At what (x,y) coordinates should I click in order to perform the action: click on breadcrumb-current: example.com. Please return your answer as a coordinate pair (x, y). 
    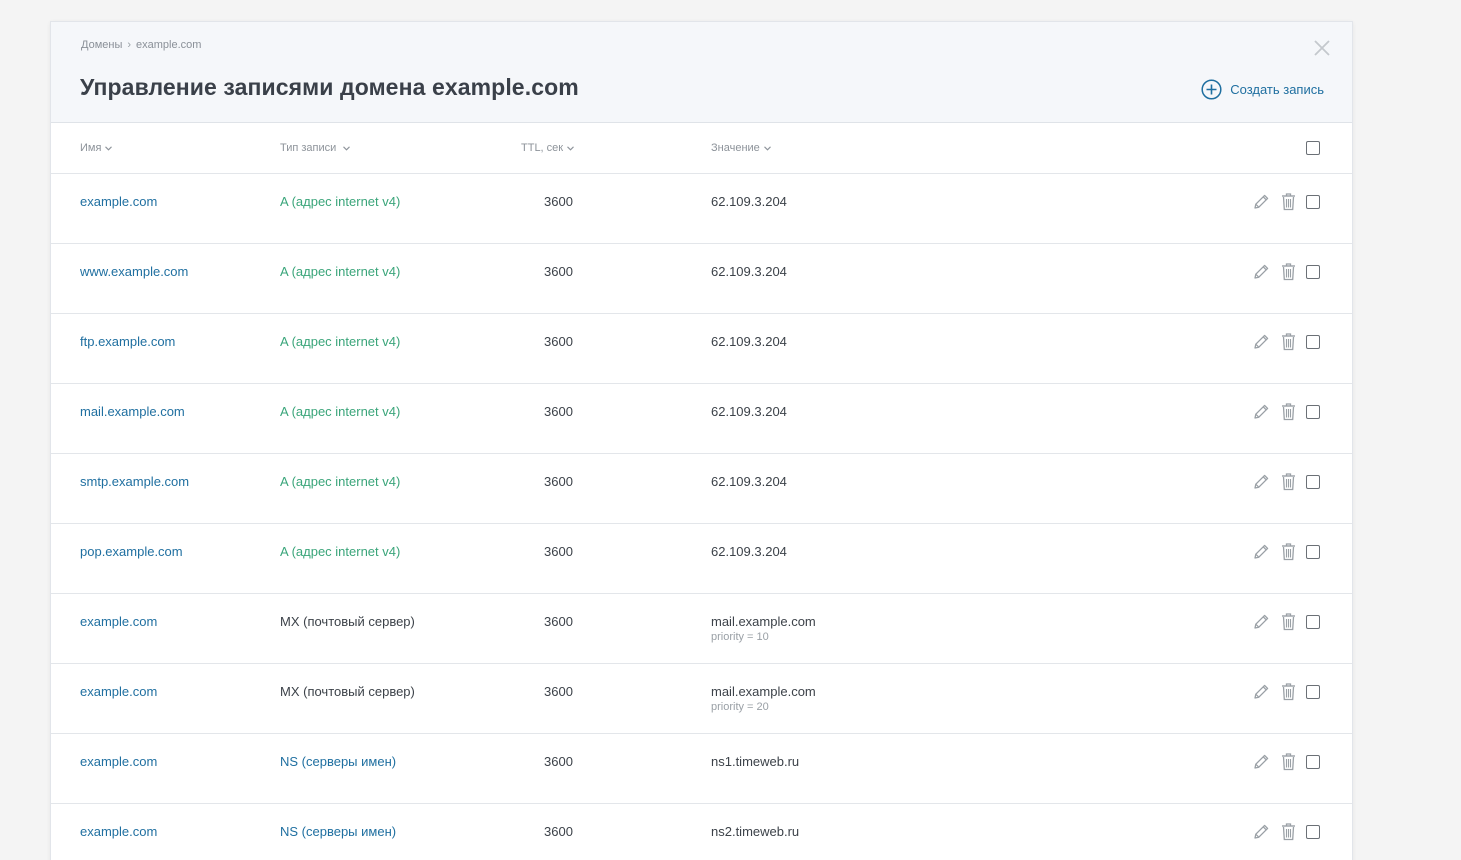
    Looking at the image, I should click on (169, 45).